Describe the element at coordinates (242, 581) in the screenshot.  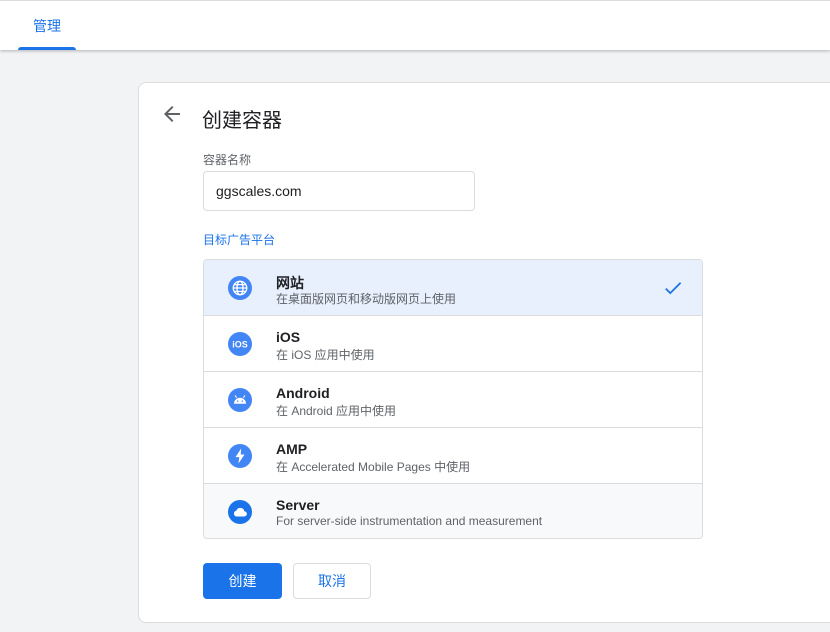
I see `create-button: 创建` at that location.